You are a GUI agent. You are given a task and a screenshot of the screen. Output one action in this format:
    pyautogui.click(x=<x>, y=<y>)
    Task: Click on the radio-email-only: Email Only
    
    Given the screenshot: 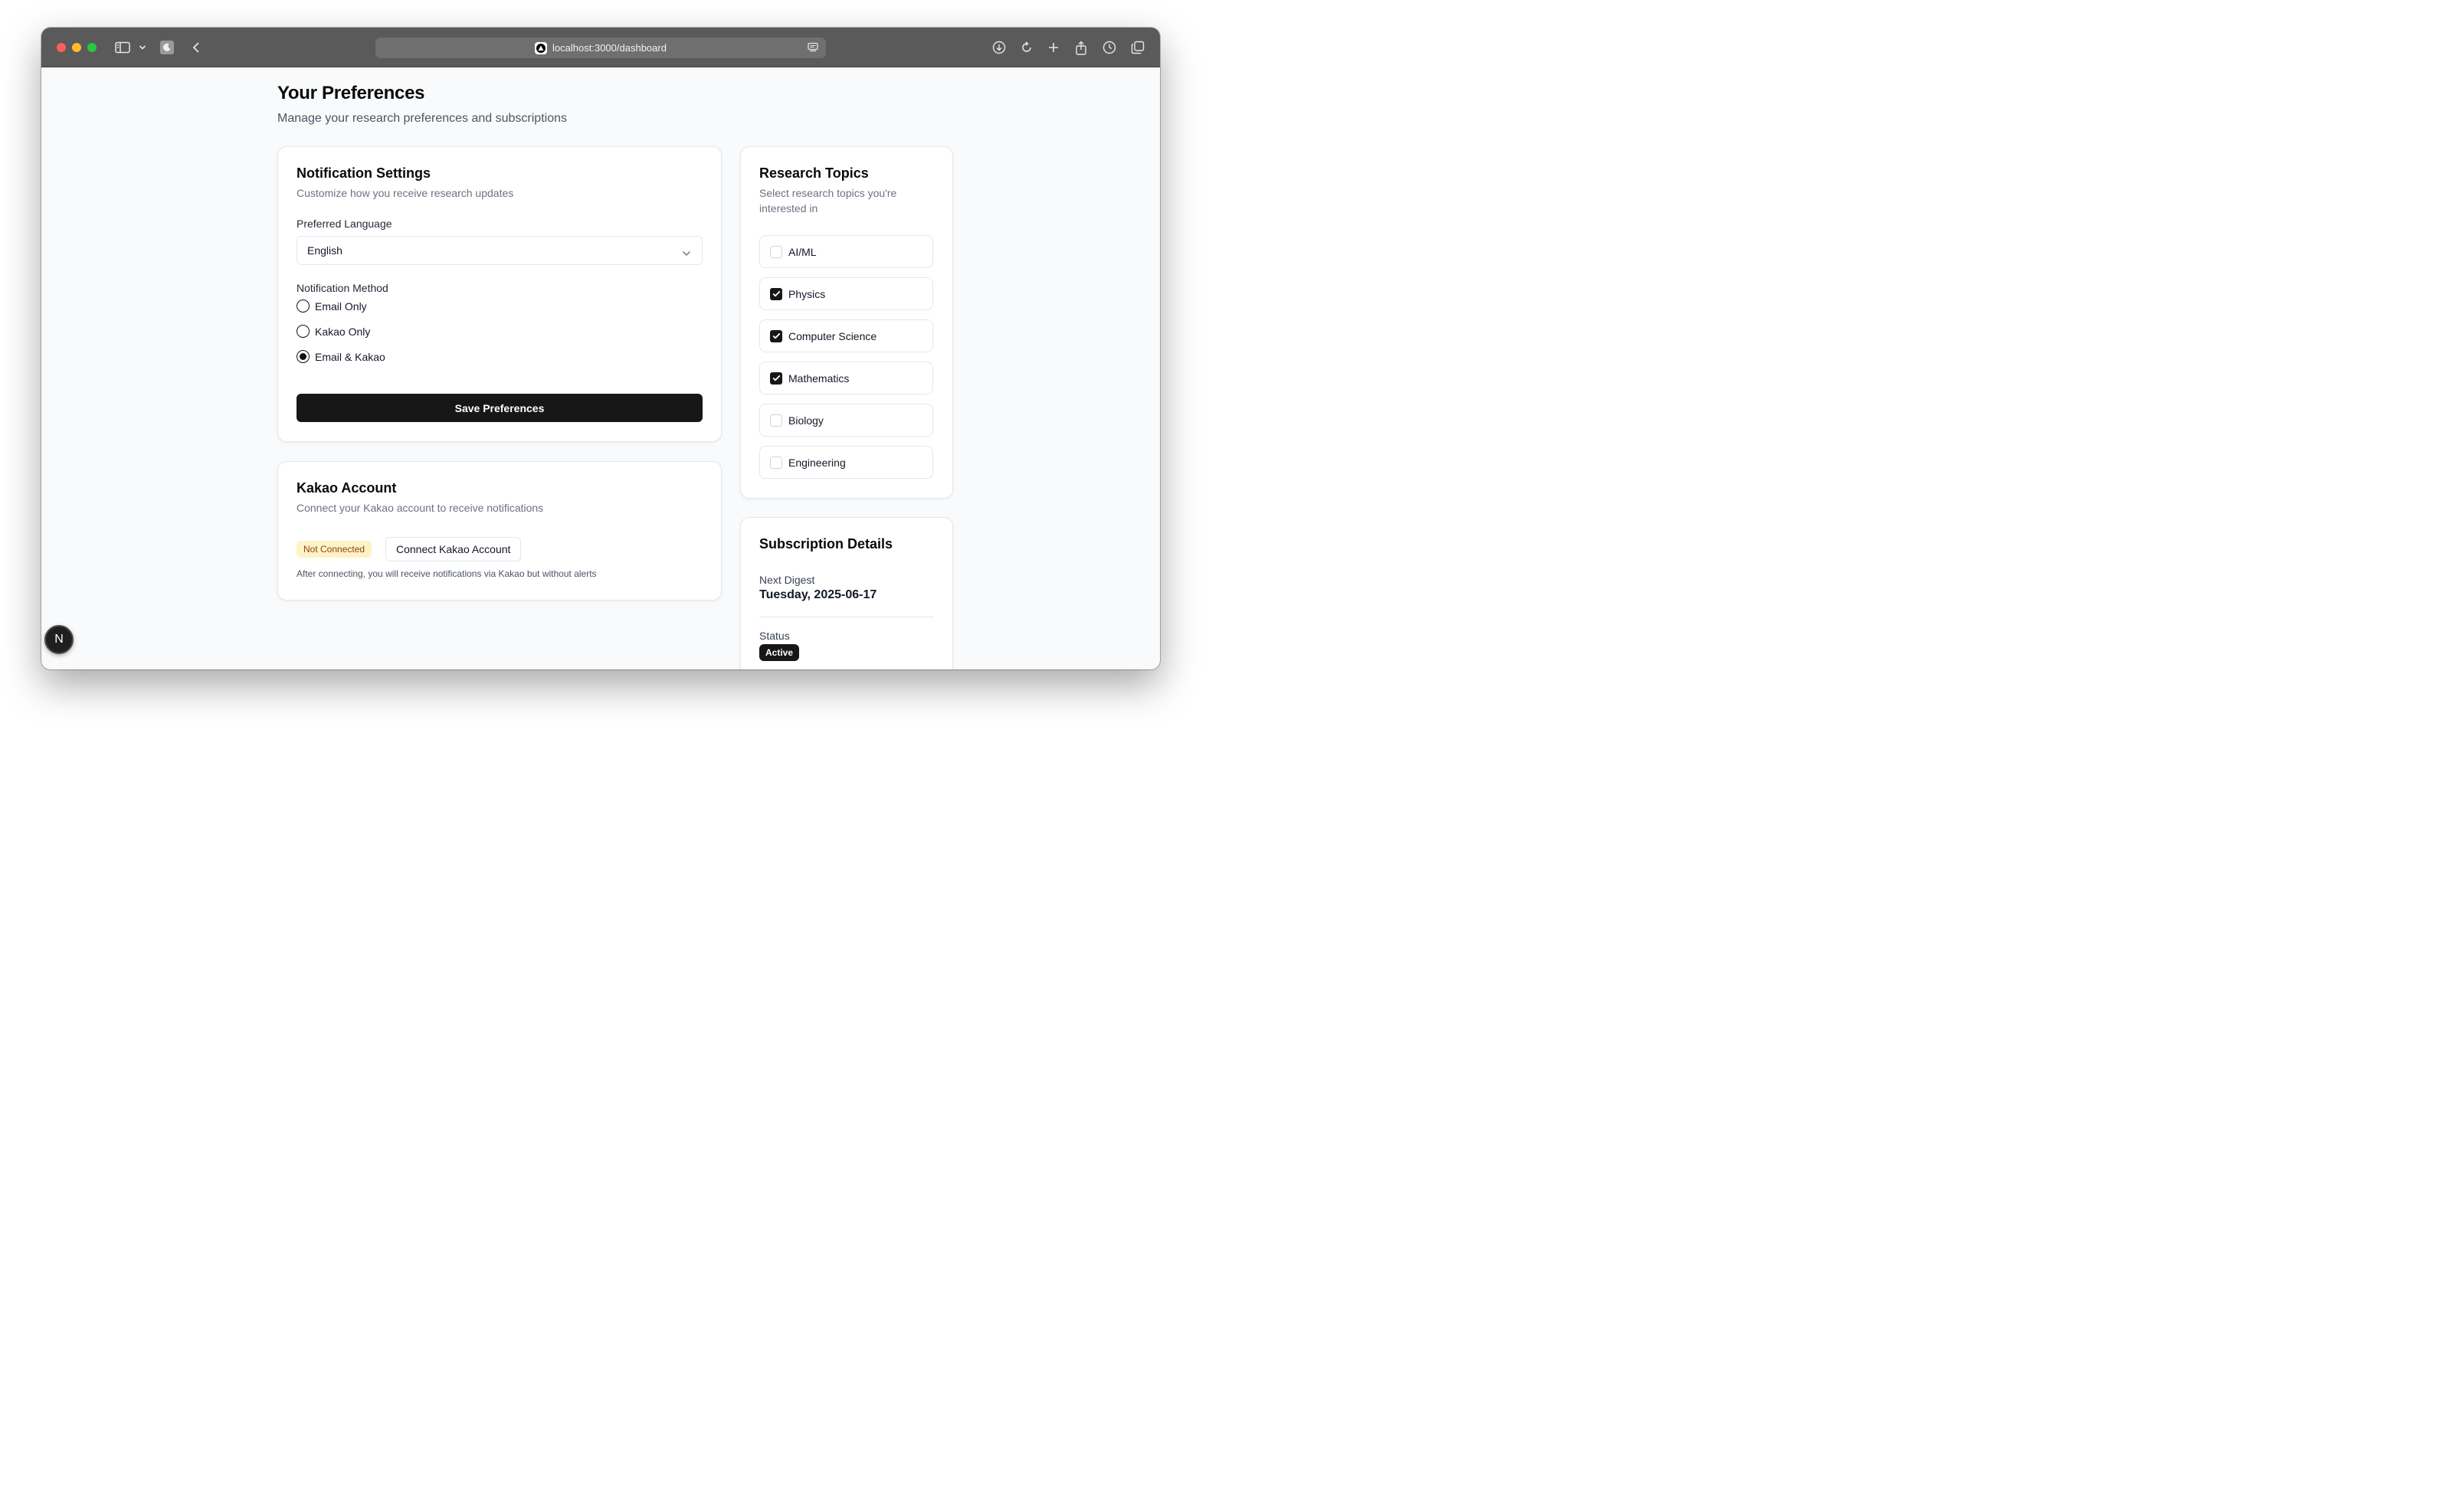 What is the action you would take?
    pyautogui.click(x=332, y=306)
    